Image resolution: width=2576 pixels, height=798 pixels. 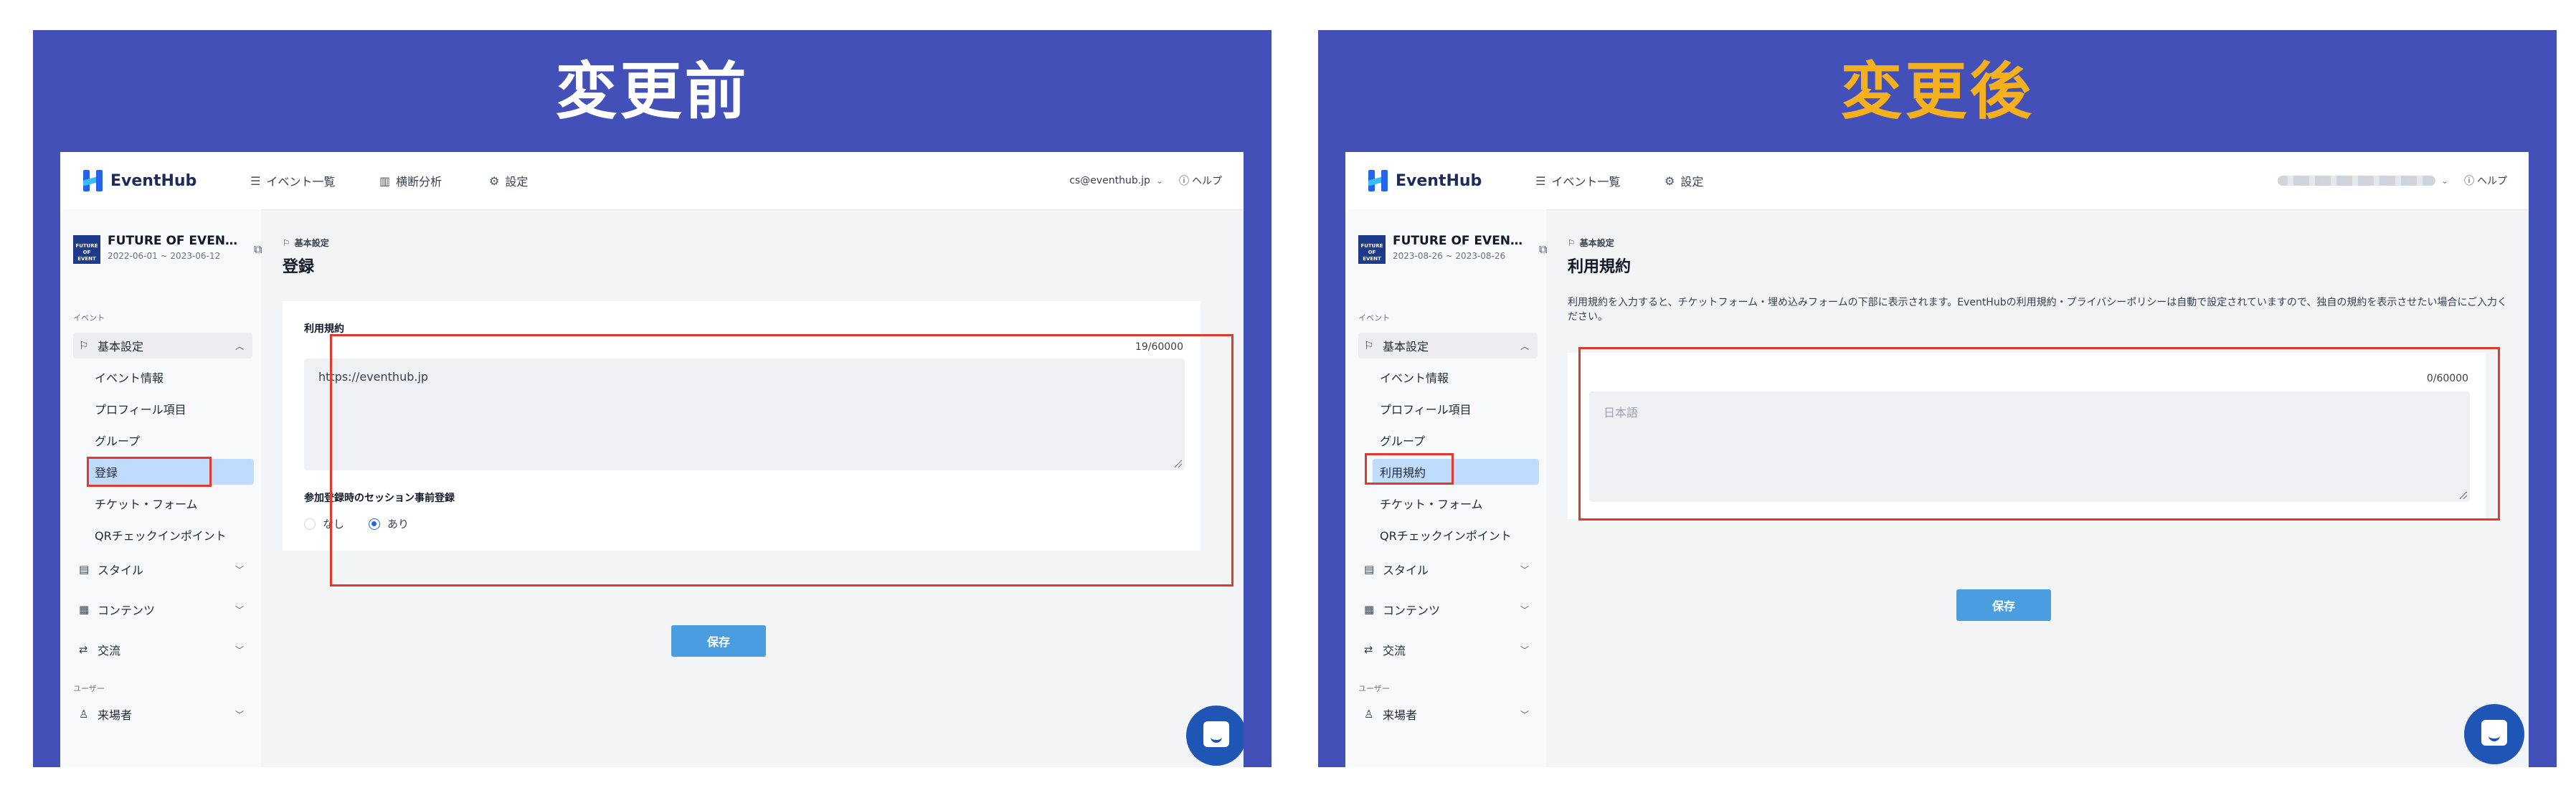 I want to click on chart-icon: ▥, so click(x=385, y=181).